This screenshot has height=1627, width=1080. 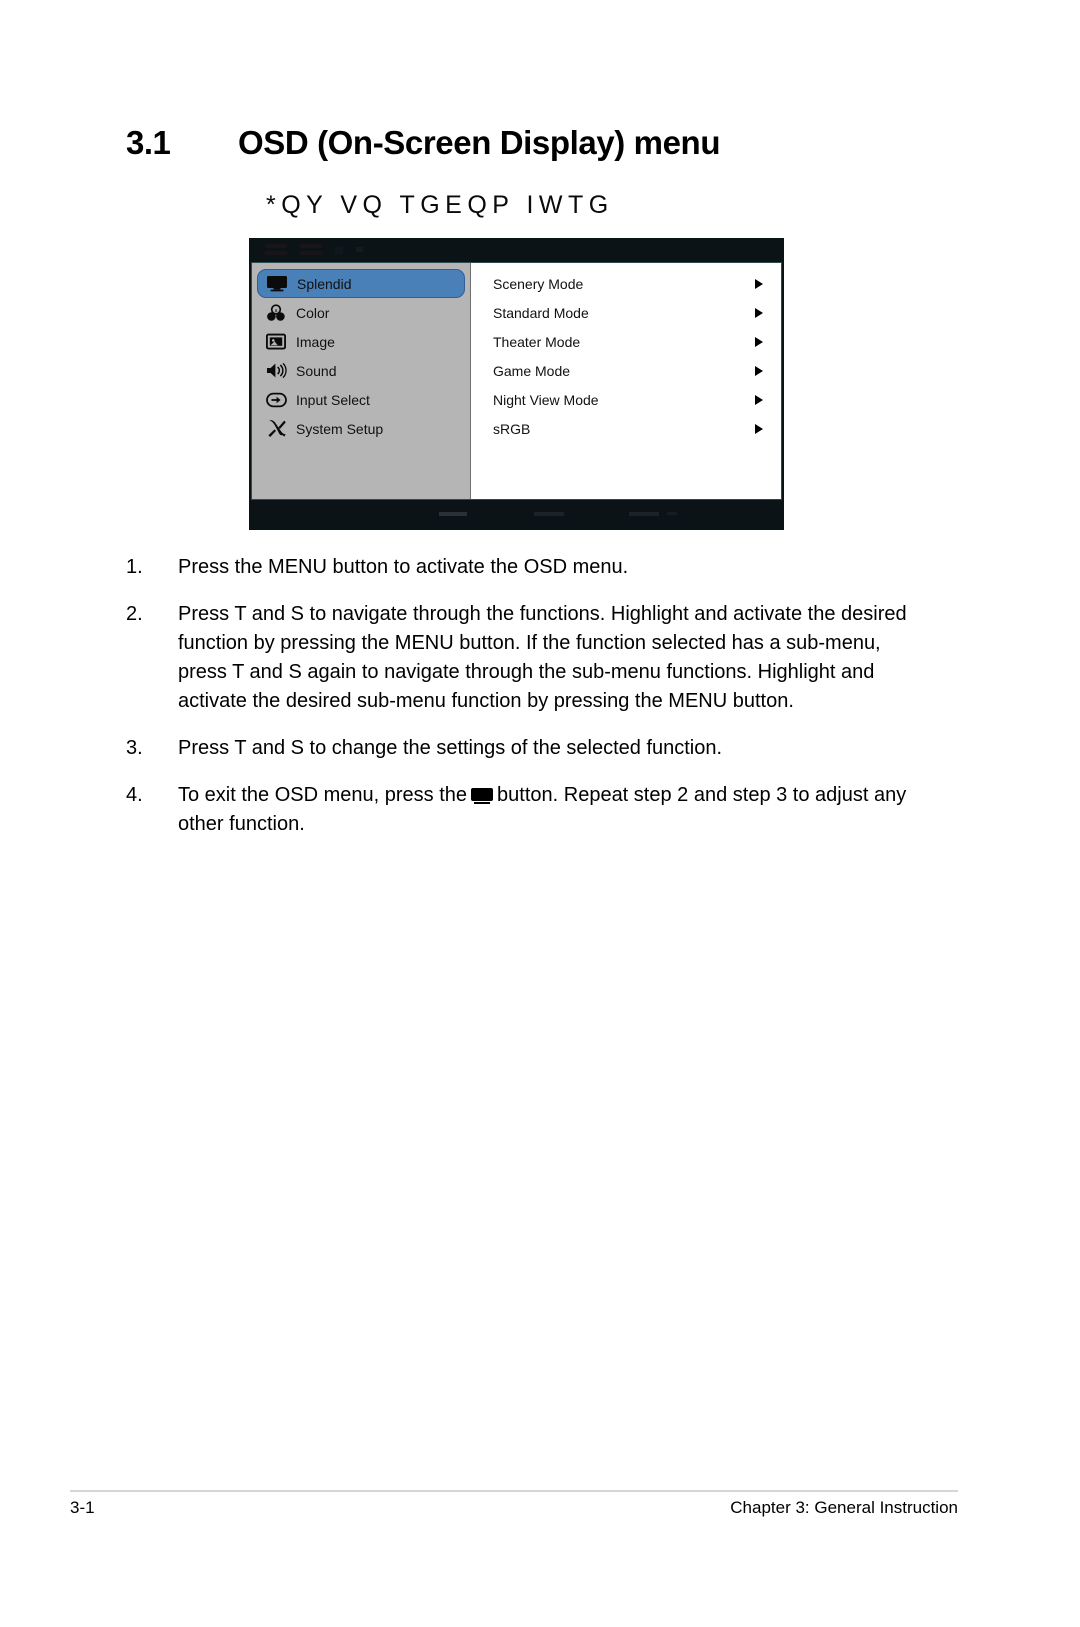 What do you see at coordinates (277, 284) in the screenshot?
I see `monitor-icon` at bounding box center [277, 284].